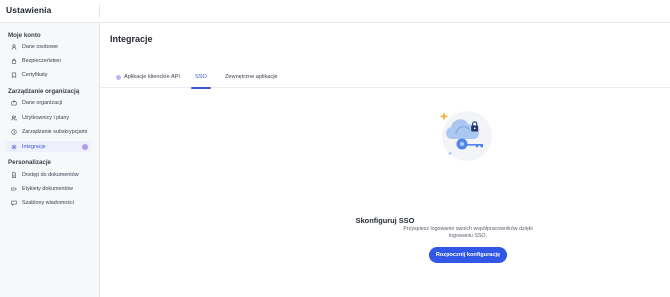  I want to click on sidebar-item-document-labels: Etykiety dokumentów, so click(48, 188).